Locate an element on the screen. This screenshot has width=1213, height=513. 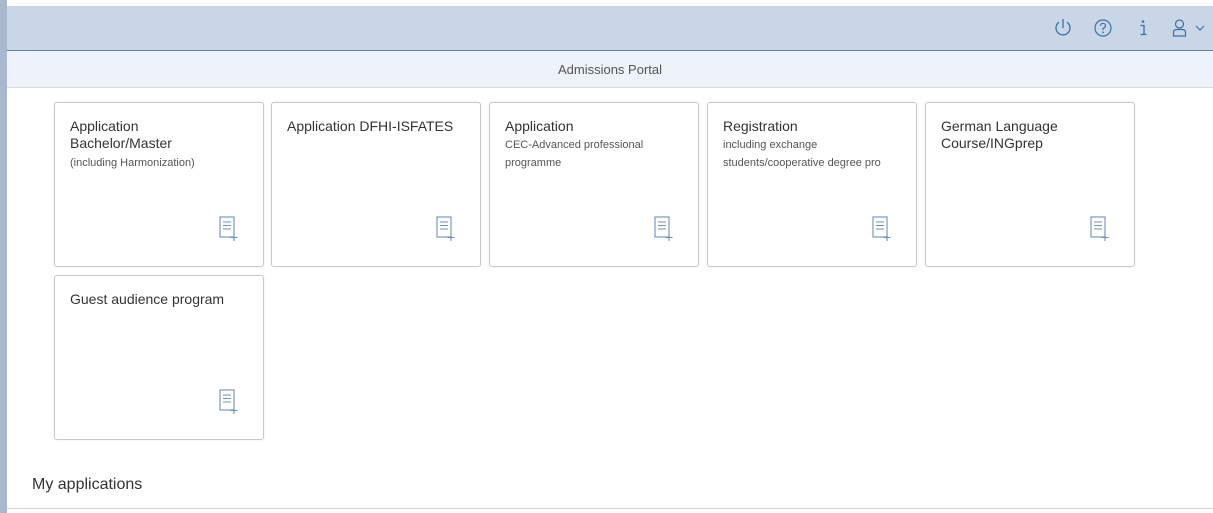
user-icon is located at coordinates (1179, 28).